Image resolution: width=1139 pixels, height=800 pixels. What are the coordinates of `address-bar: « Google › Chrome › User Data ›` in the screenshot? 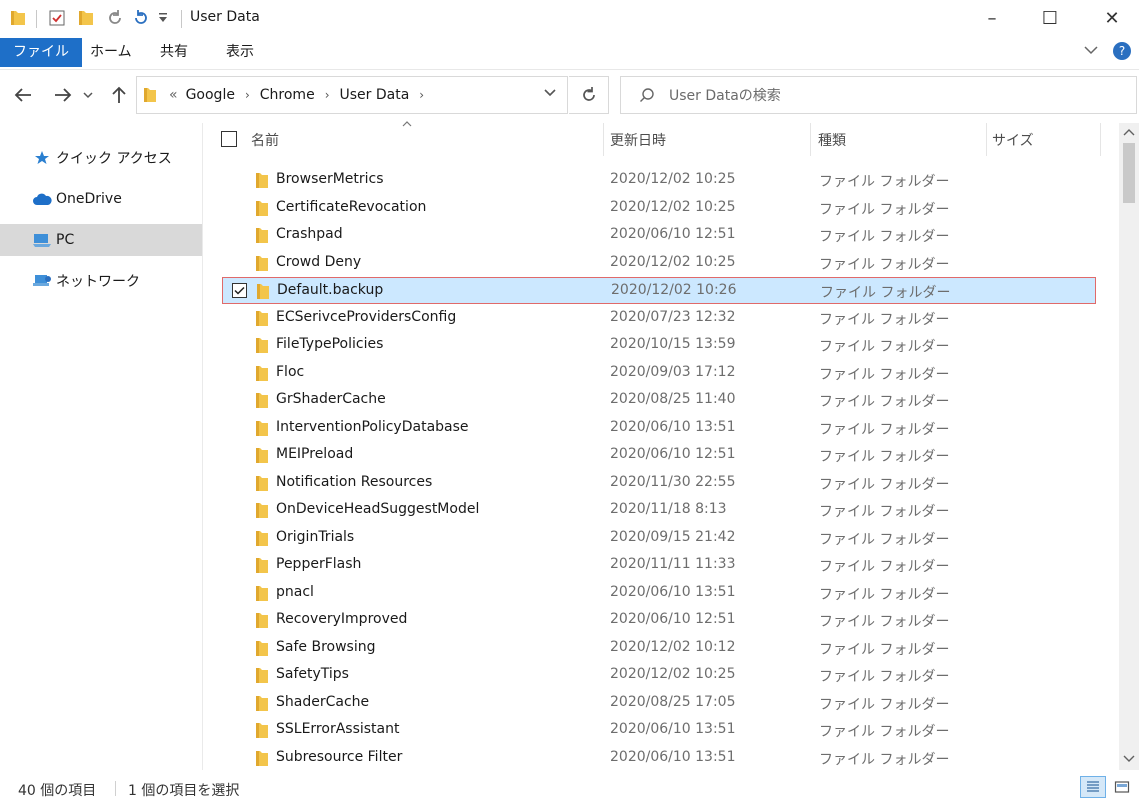 It's located at (352, 95).